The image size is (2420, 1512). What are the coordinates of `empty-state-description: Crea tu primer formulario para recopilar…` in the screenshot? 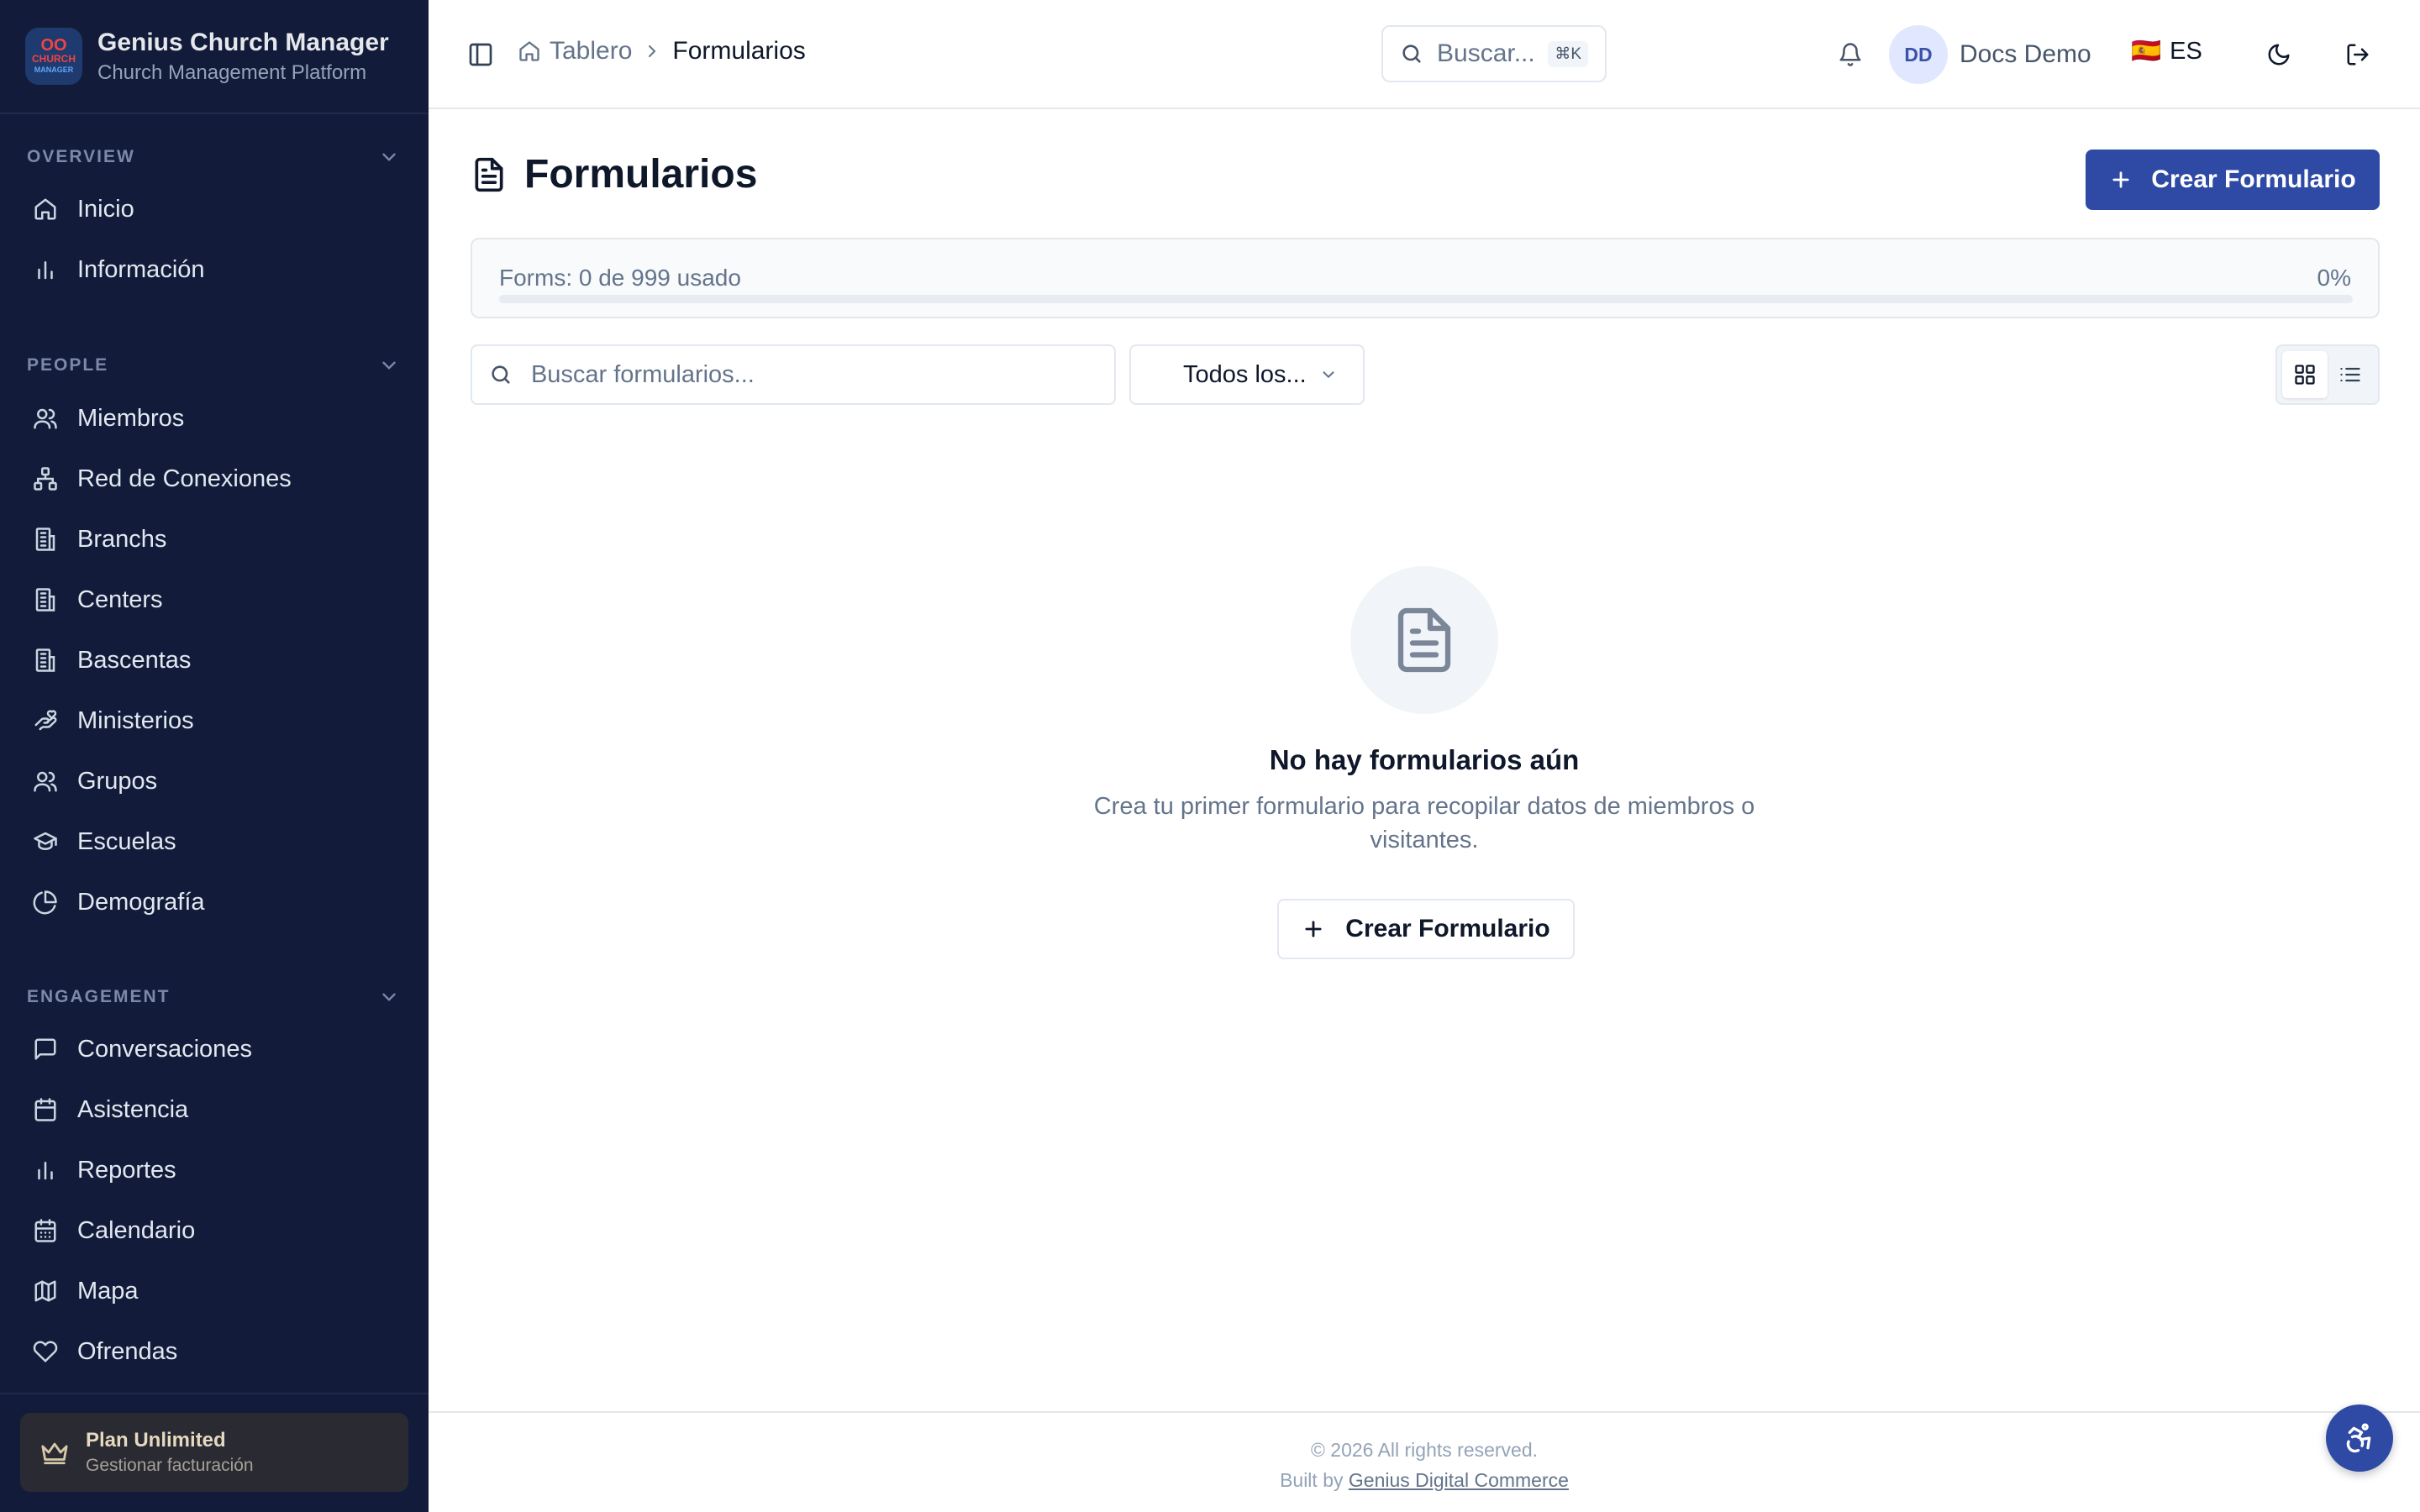 It's located at (1424, 823).